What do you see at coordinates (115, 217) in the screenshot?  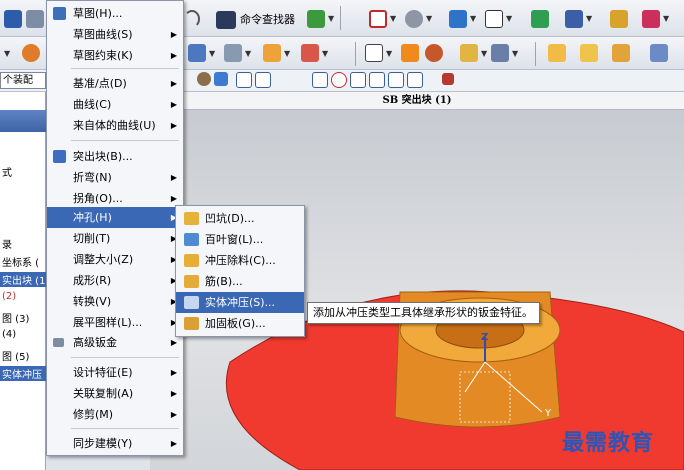 I see `menu-item-punch: 冲孔(H) ▶` at bounding box center [115, 217].